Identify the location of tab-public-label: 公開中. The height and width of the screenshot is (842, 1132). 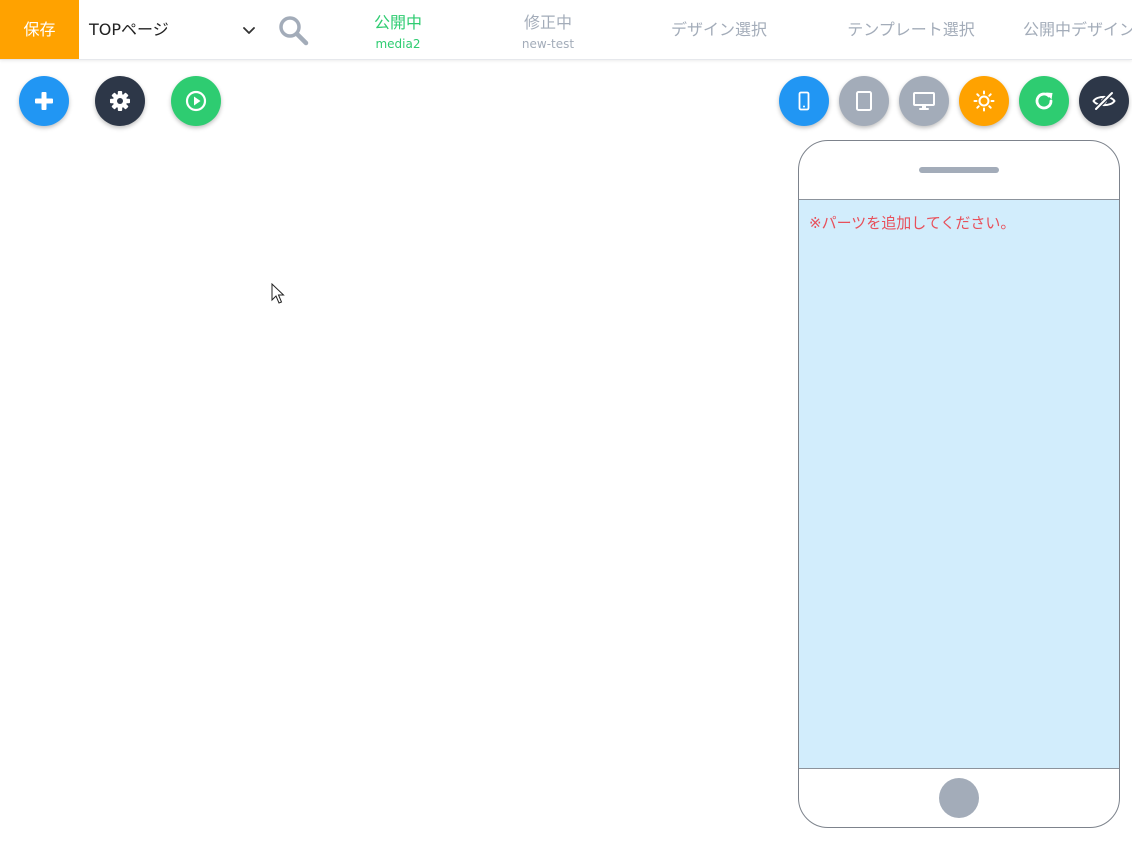
(397, 22).